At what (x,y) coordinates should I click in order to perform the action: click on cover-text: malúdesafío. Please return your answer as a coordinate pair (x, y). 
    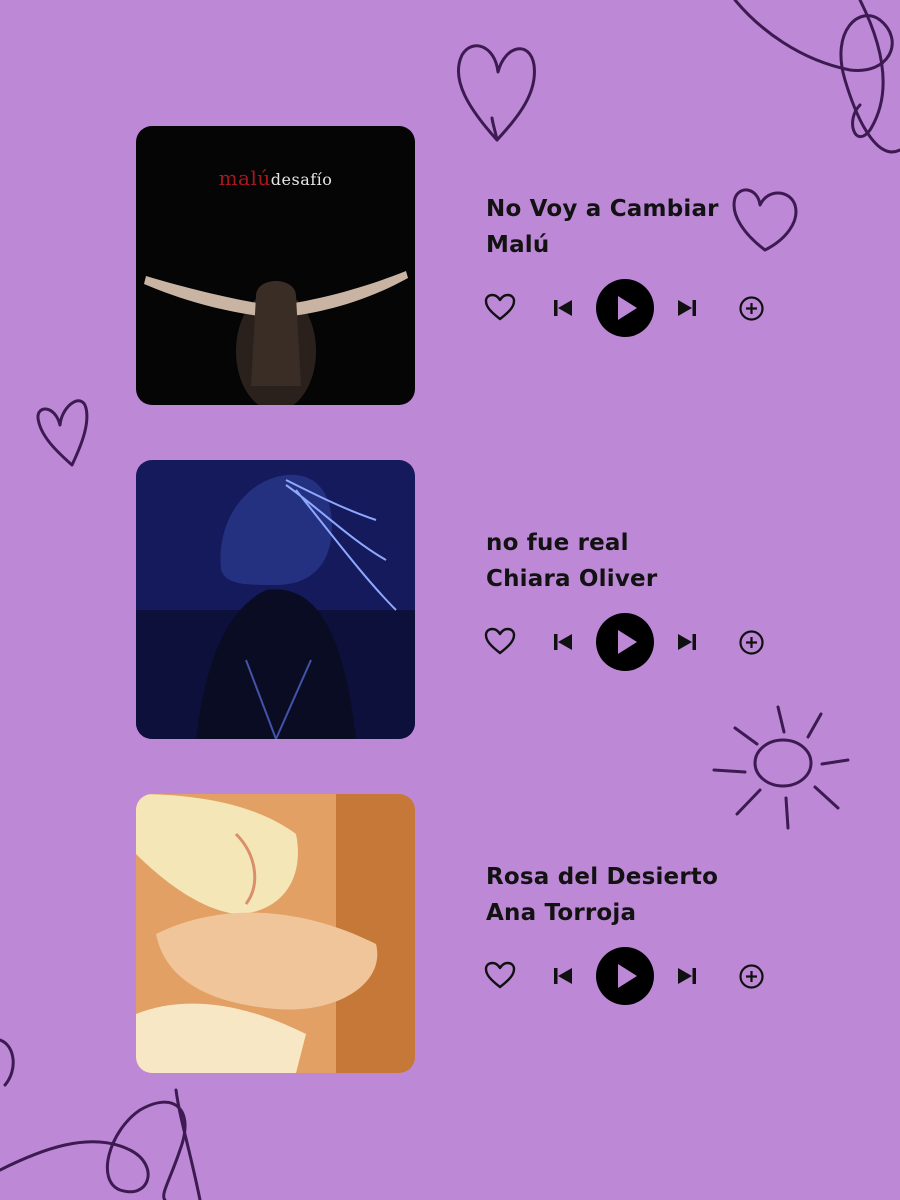
    Looking at the image, I should click on (275, 178).